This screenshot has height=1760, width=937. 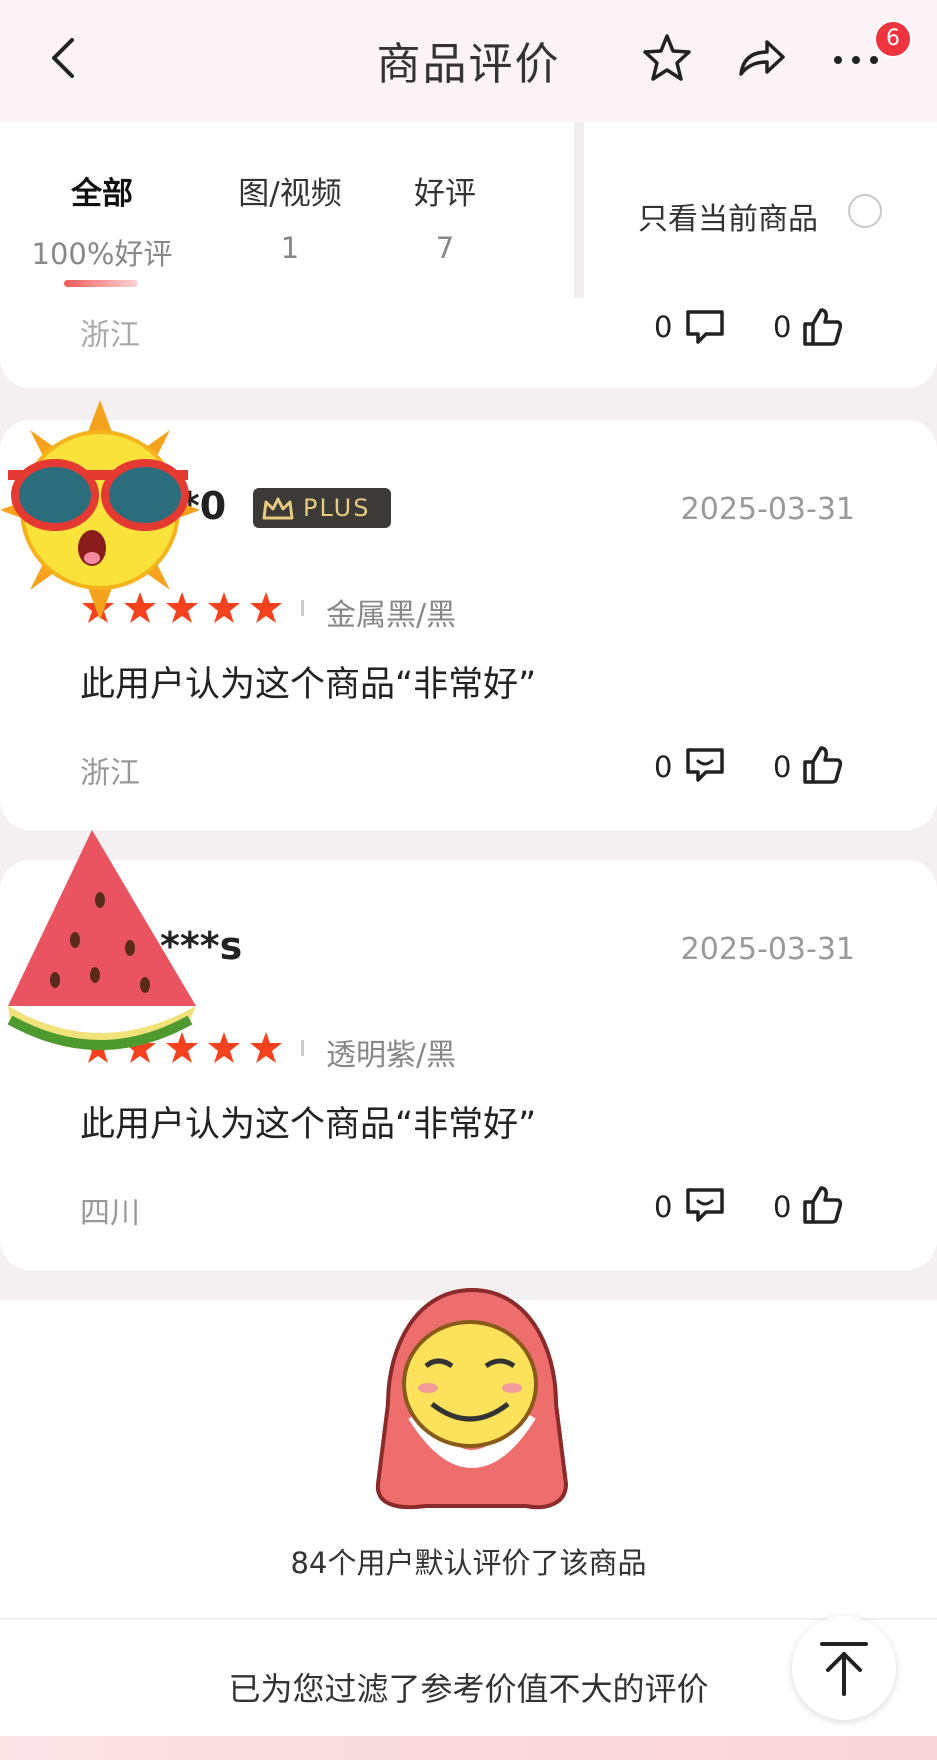 What do you see at coordinates (101, 940) in the screenshot?
I see `watermelon-sticker` at bounding box center [101, 940].